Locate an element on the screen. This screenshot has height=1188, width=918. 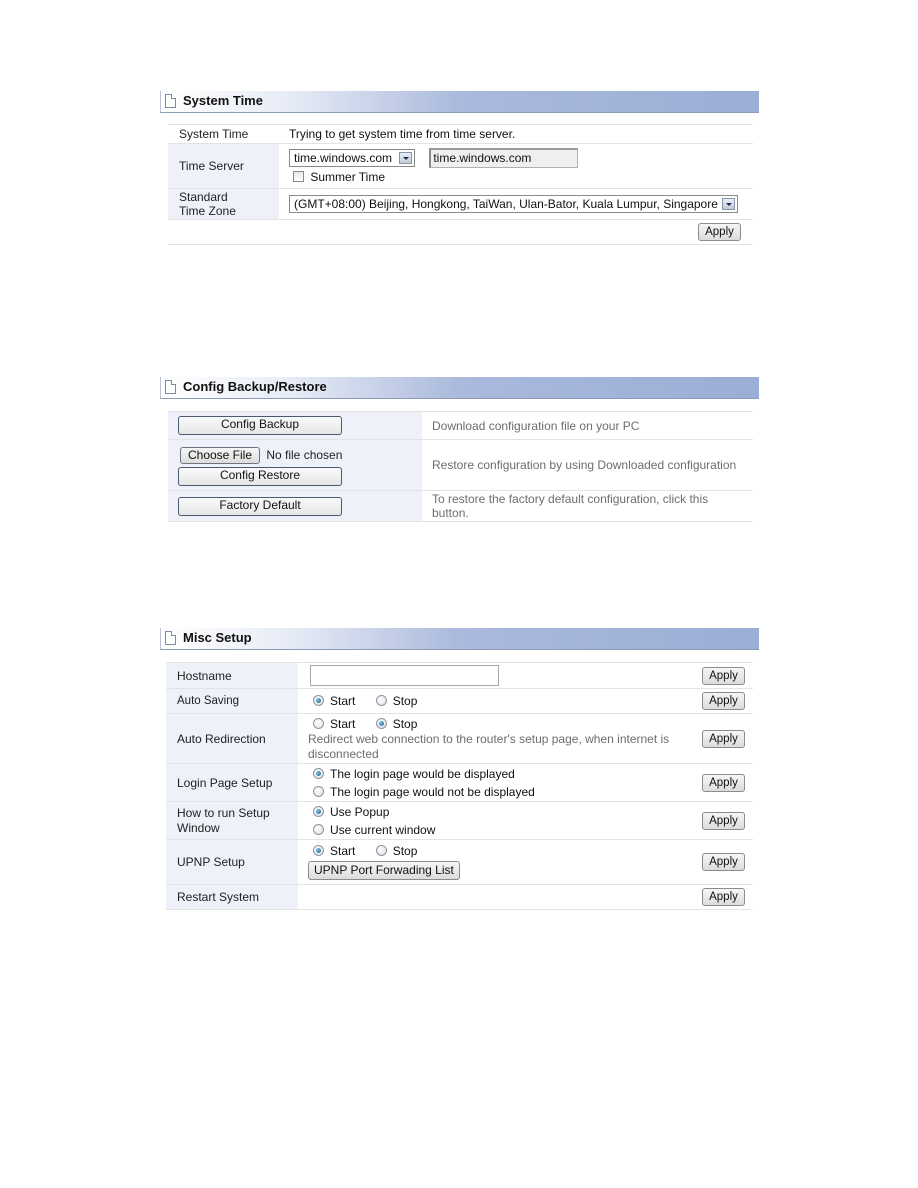
factory-default-button: Factory Default is located at coordinates (260, 506).